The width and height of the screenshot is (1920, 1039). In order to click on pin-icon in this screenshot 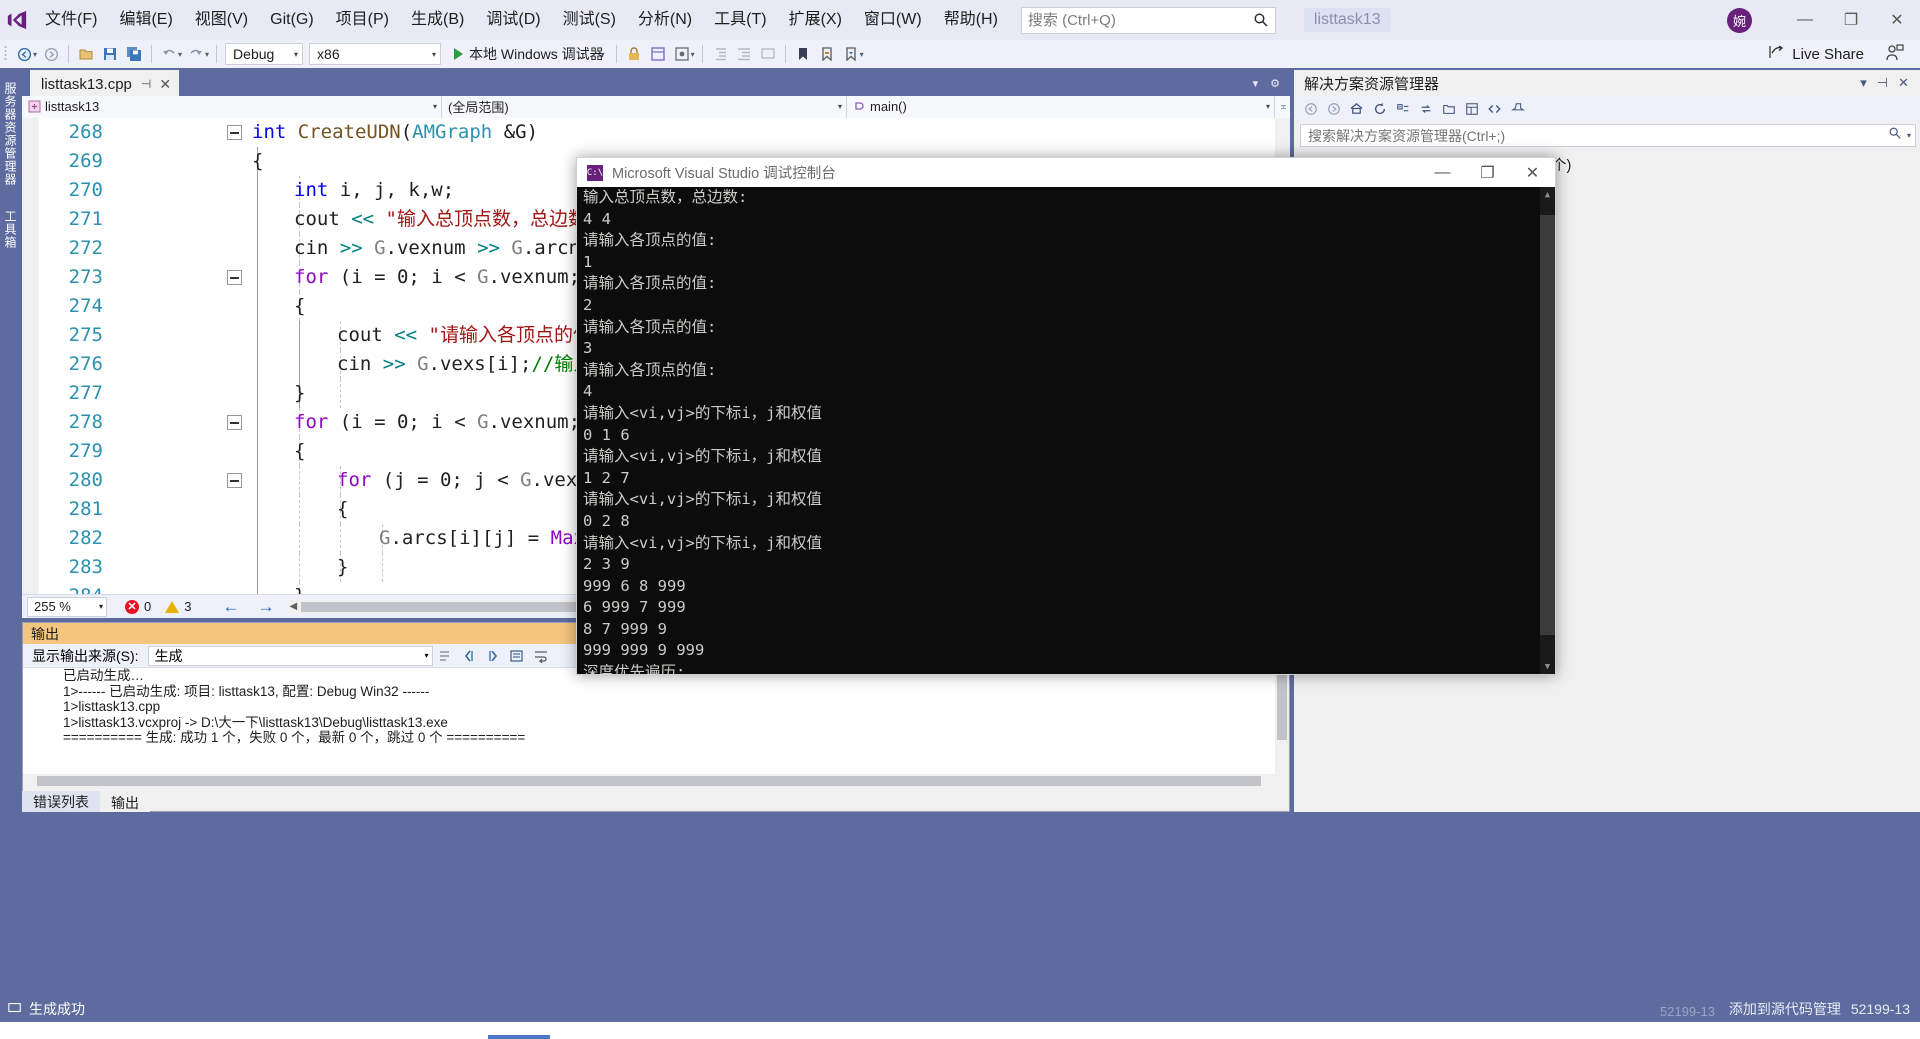, I will do `click(1517, 109)`.